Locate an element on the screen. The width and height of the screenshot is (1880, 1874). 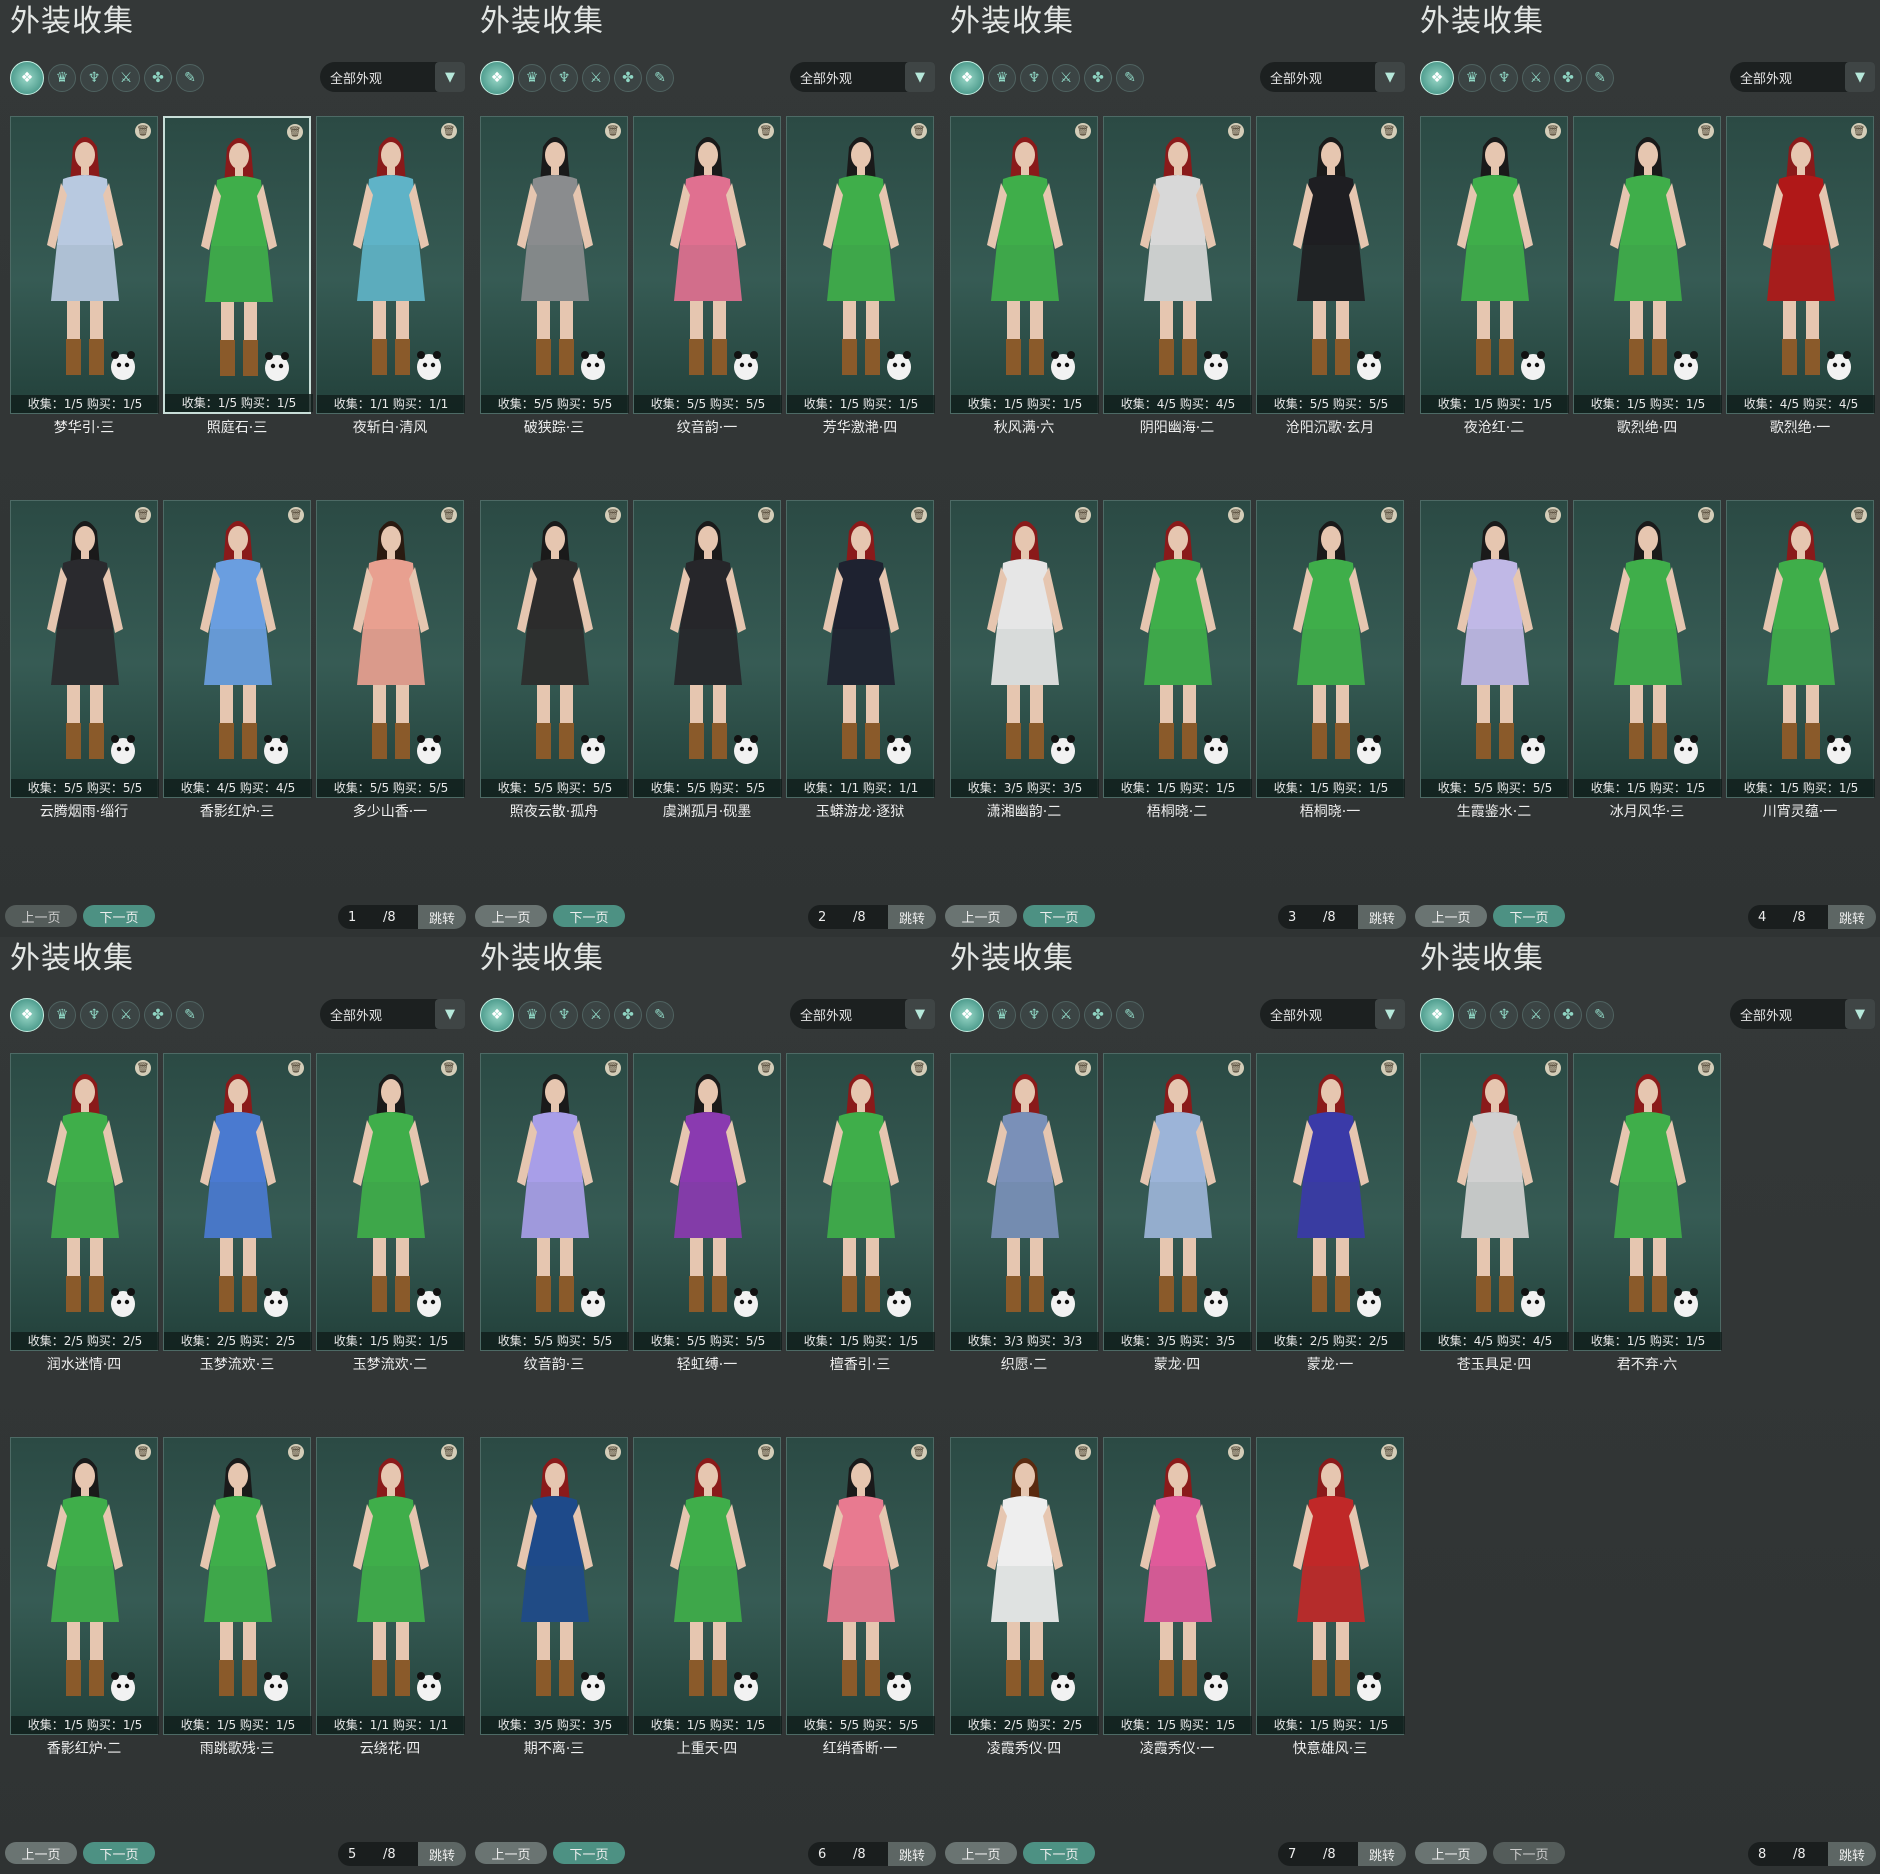
page-number-input: 8 /8 is located at coordinates (1788, 1854).